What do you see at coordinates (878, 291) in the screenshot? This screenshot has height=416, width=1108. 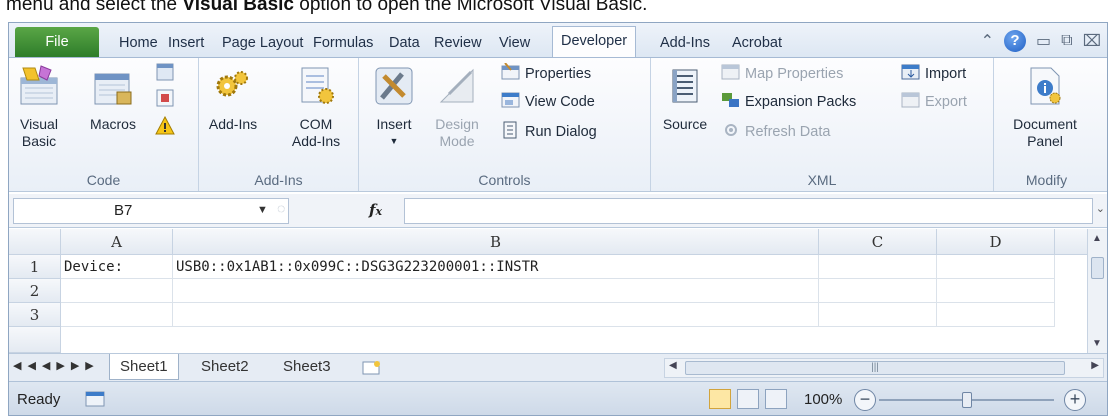 I see `cell-c2` at bounding box center [878, 291].